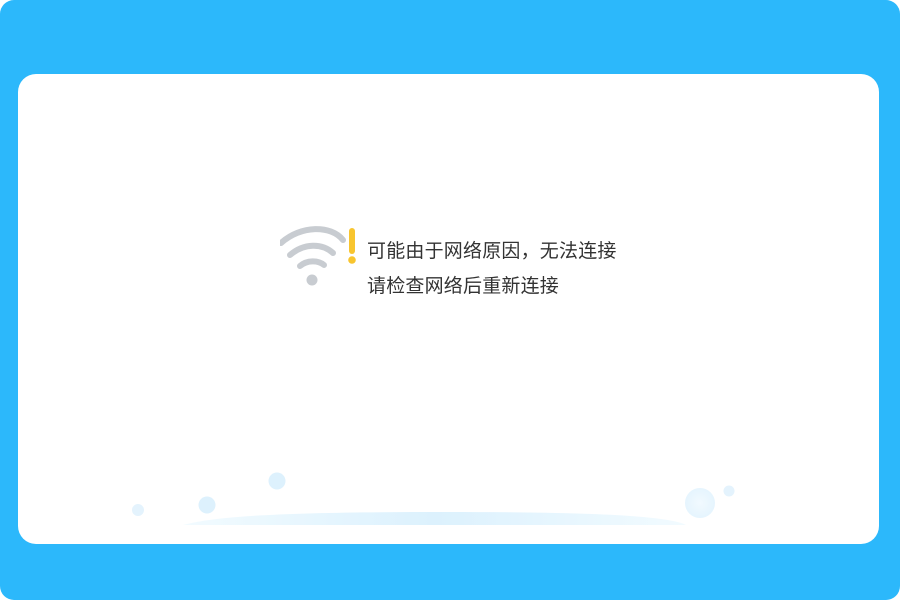  What do you see at coordinates (433, 498) in the screenshot?
I see `decorative-background` at bounding box center [433, 498].